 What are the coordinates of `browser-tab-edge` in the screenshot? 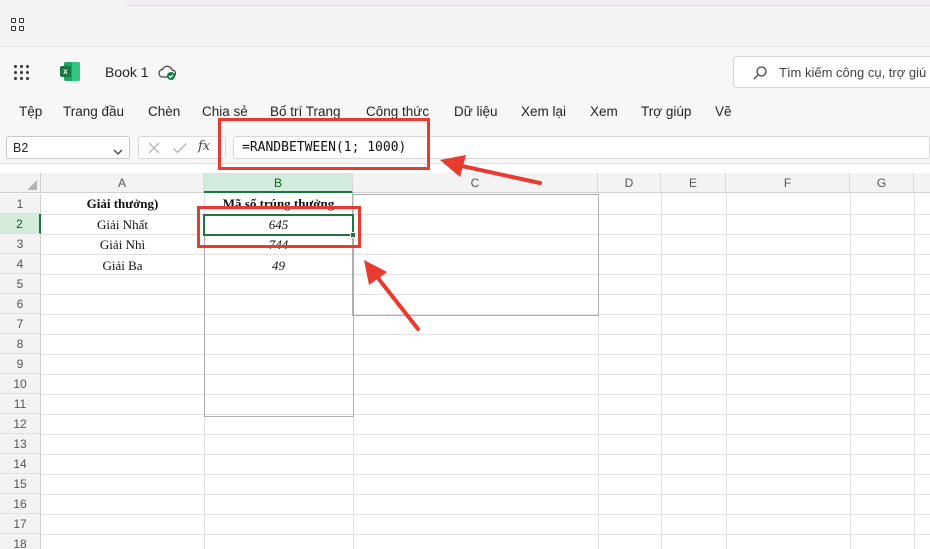 It's located at (527, 3).